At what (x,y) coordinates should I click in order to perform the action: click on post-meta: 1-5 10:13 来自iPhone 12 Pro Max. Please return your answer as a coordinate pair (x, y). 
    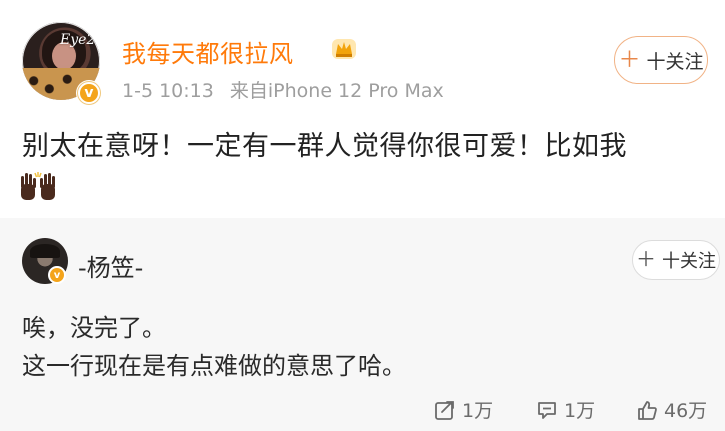
    Looking at the image, I should click on (283, 89).